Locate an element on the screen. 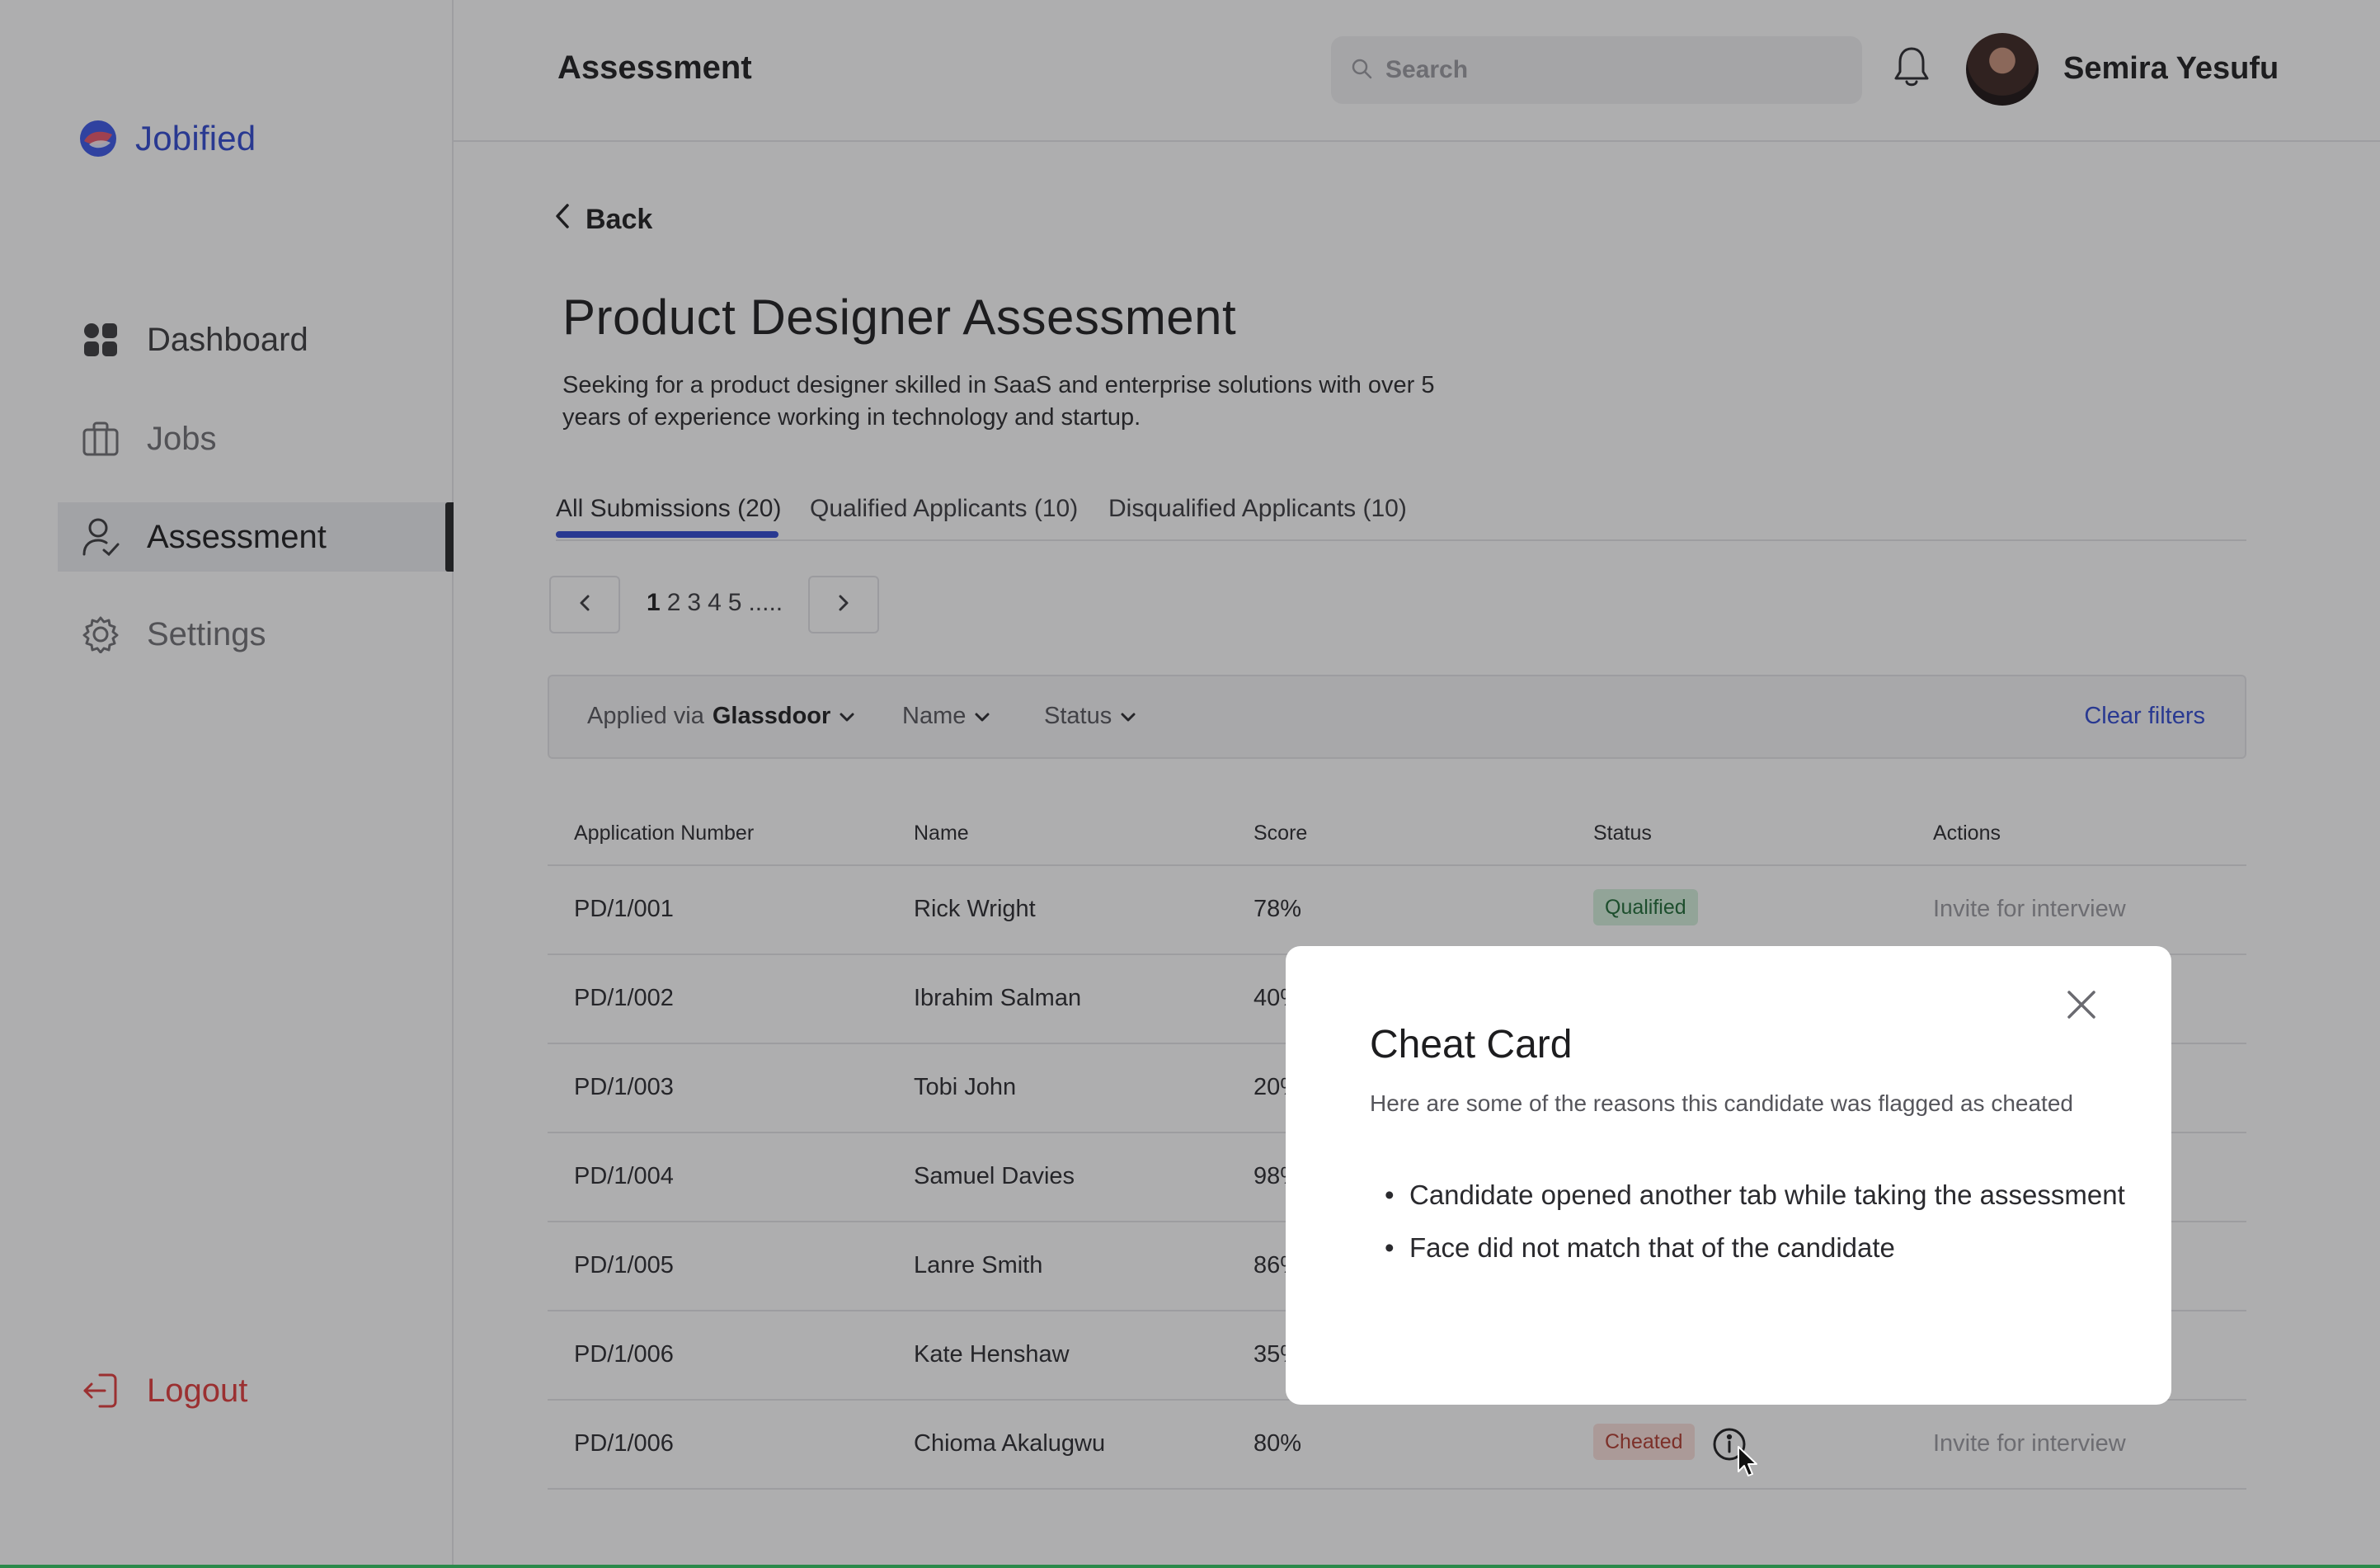 The image size is (2380, 1568). modal-title: Cheat Card is located at coordinates (1471, 1045).